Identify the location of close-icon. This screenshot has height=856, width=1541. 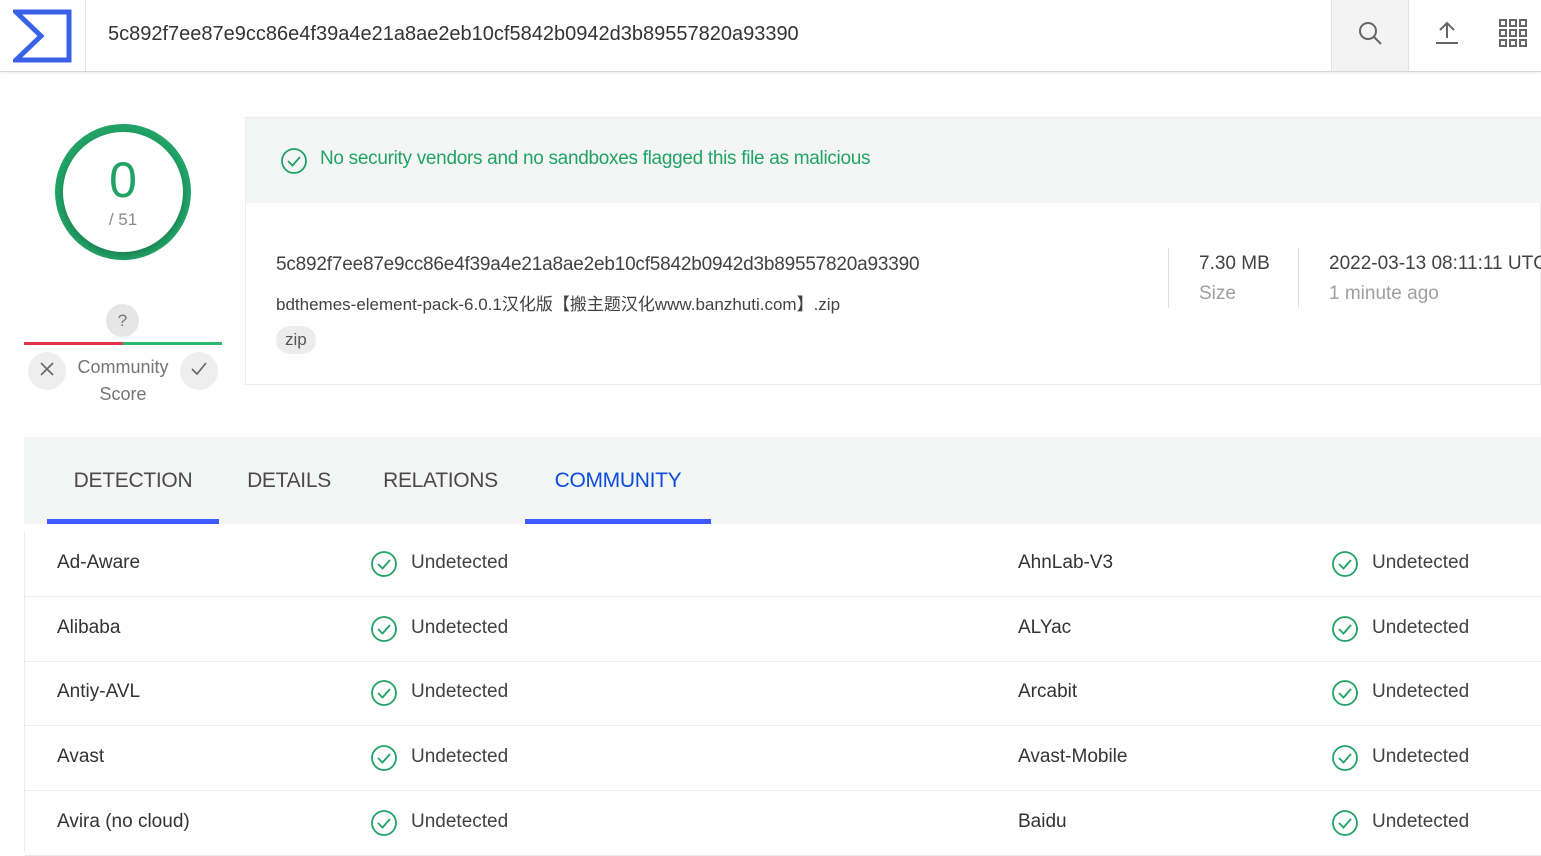
(47, 371).